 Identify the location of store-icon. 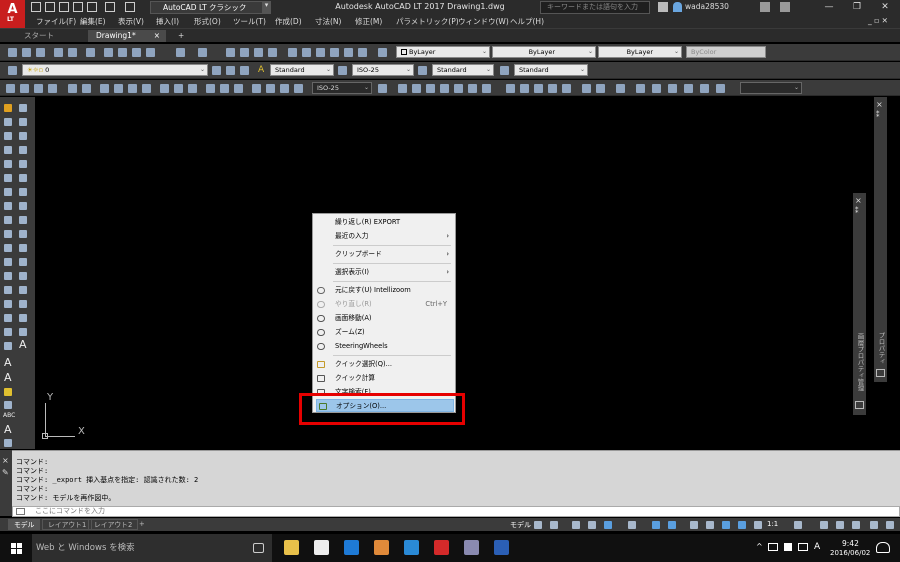
(321, 547).